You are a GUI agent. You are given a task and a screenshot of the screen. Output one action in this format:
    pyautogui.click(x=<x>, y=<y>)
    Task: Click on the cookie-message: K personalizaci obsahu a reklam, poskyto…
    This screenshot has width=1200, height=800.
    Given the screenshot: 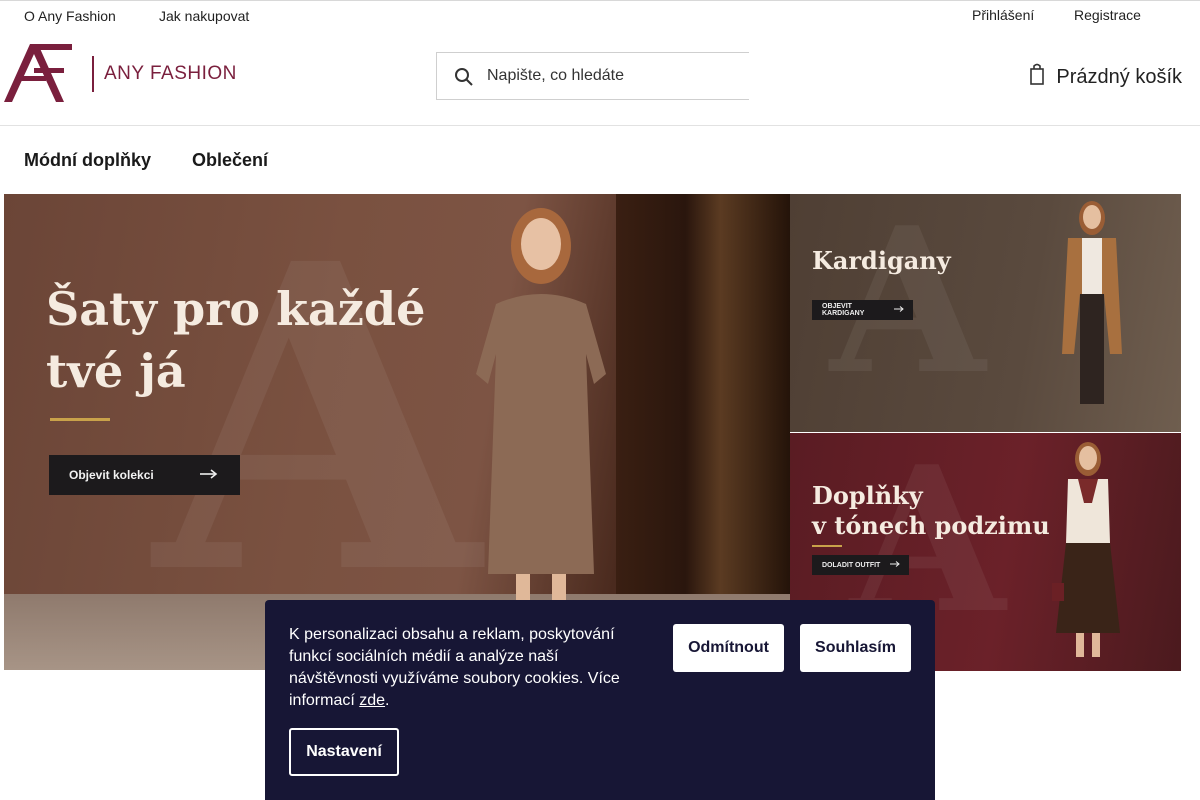 What is the action you would take?
    pyautogui.click(x=454, y=667)
    